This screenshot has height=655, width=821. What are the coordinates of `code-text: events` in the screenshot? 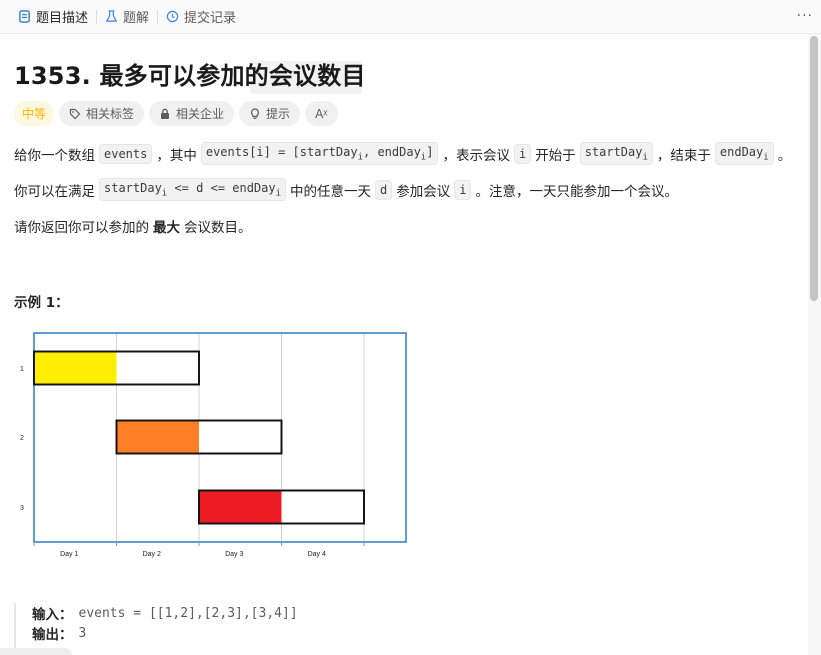 It's located at (126, 153).